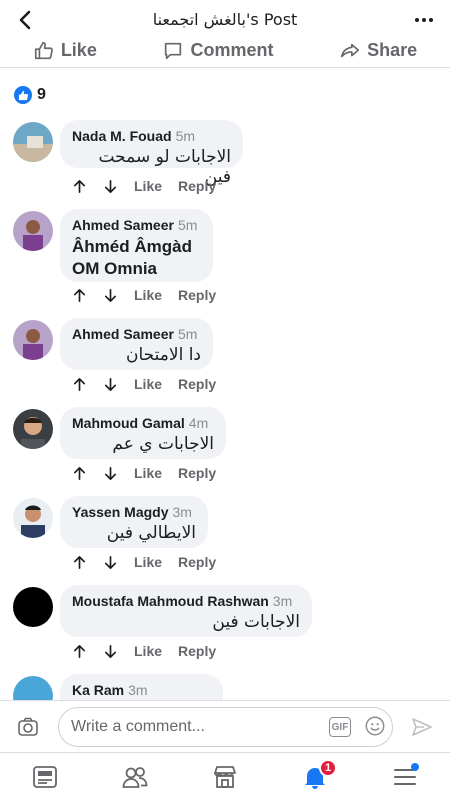 The height and width of the screenshot is (800, 450). What do you see at coordinates (143, 433) in the screenshot?
I see `comment-bubble: Mahmoud Gamal 4m الاجابات ي عم` at bounding box center [143, 433].